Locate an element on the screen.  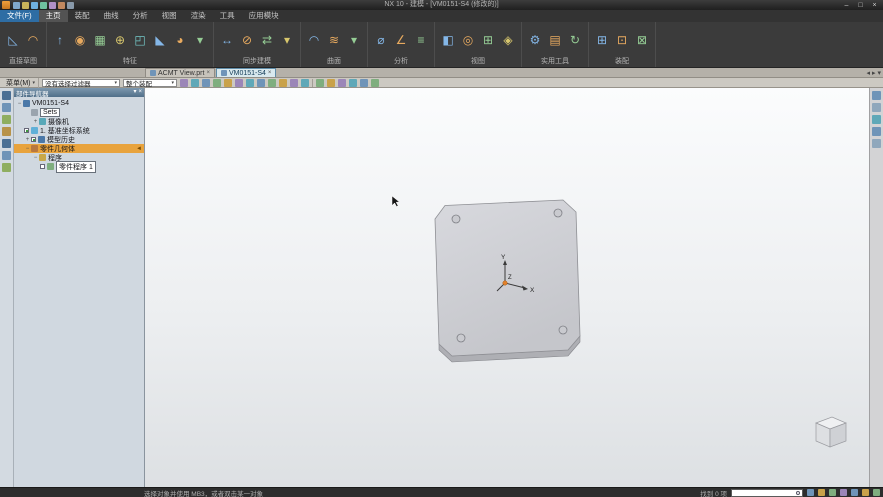
perspective-icon is located at coordinates (876, 143).